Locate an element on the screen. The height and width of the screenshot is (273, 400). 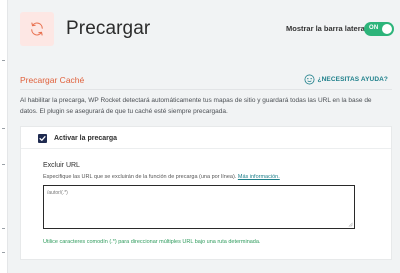
help-link: ¿NECESITAS AYUDA? is located at coordinates (346, 79).